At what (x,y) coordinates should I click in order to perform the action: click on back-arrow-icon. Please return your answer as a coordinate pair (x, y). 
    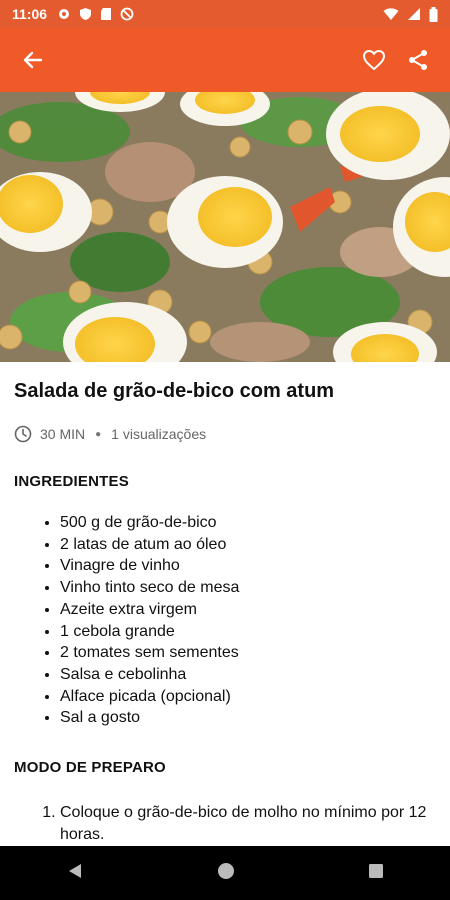
    Looking at the image, I should click on (33, 60).